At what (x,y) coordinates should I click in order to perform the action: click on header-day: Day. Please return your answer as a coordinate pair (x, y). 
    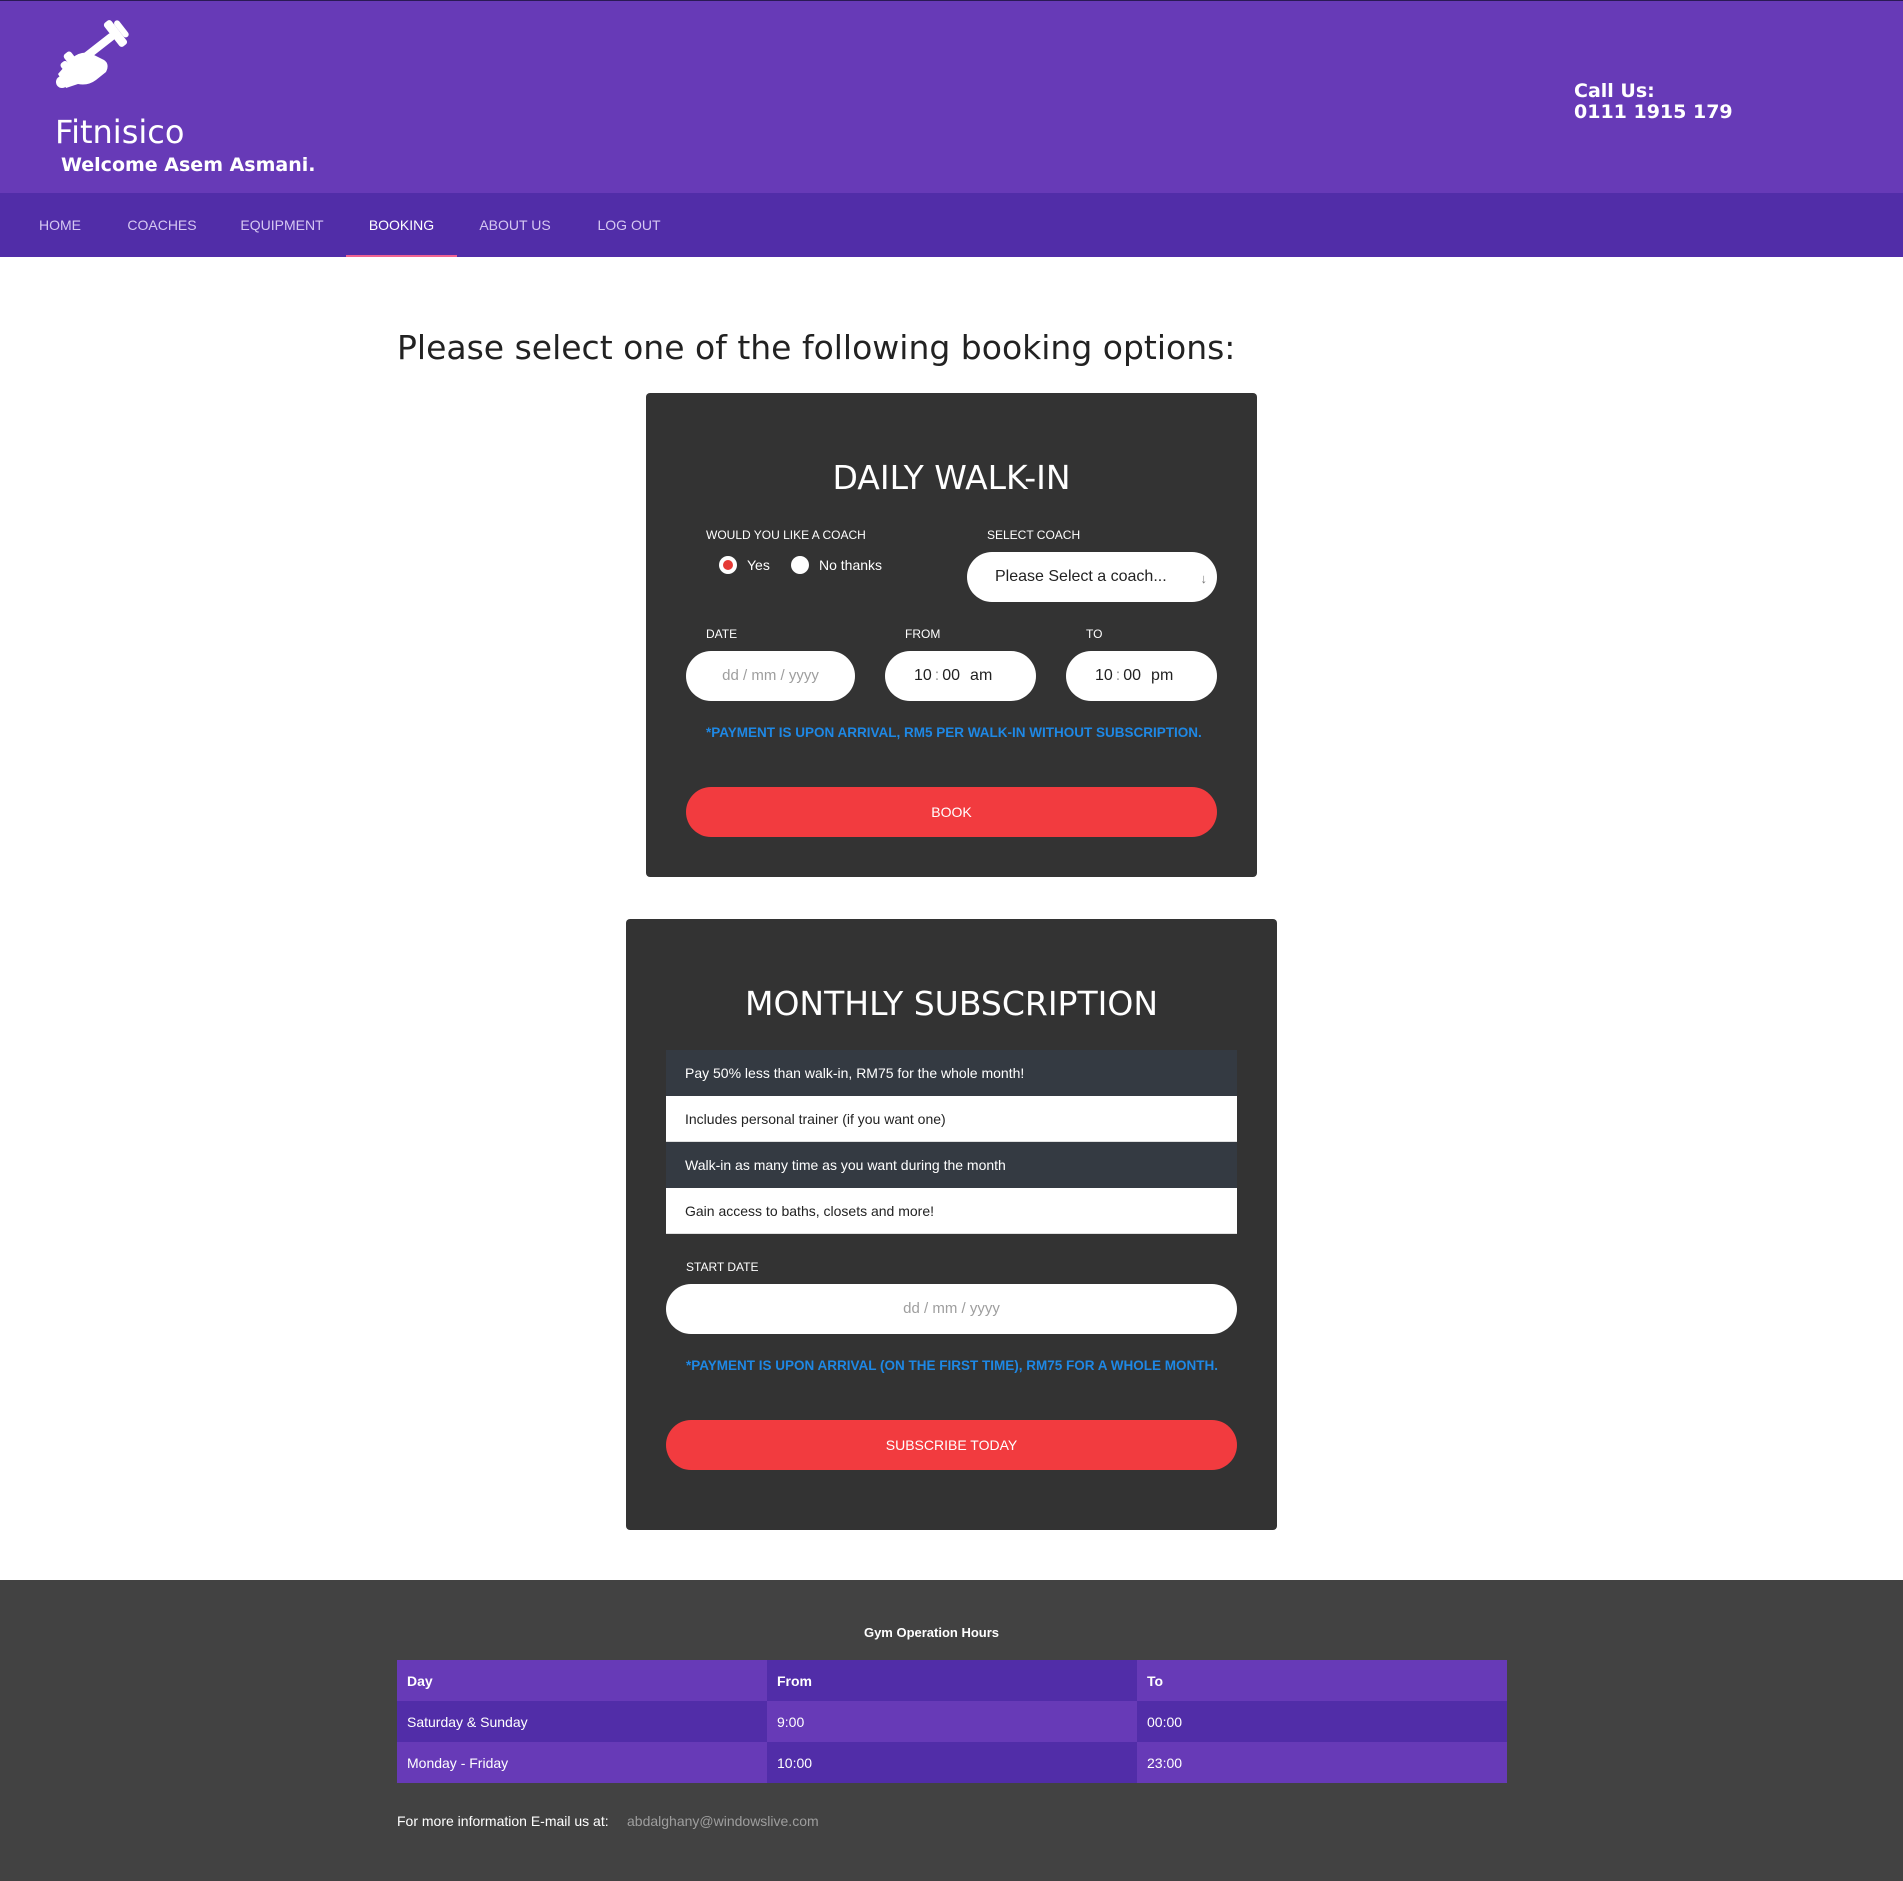
    Looking at the image, I should click on (582, 1680).